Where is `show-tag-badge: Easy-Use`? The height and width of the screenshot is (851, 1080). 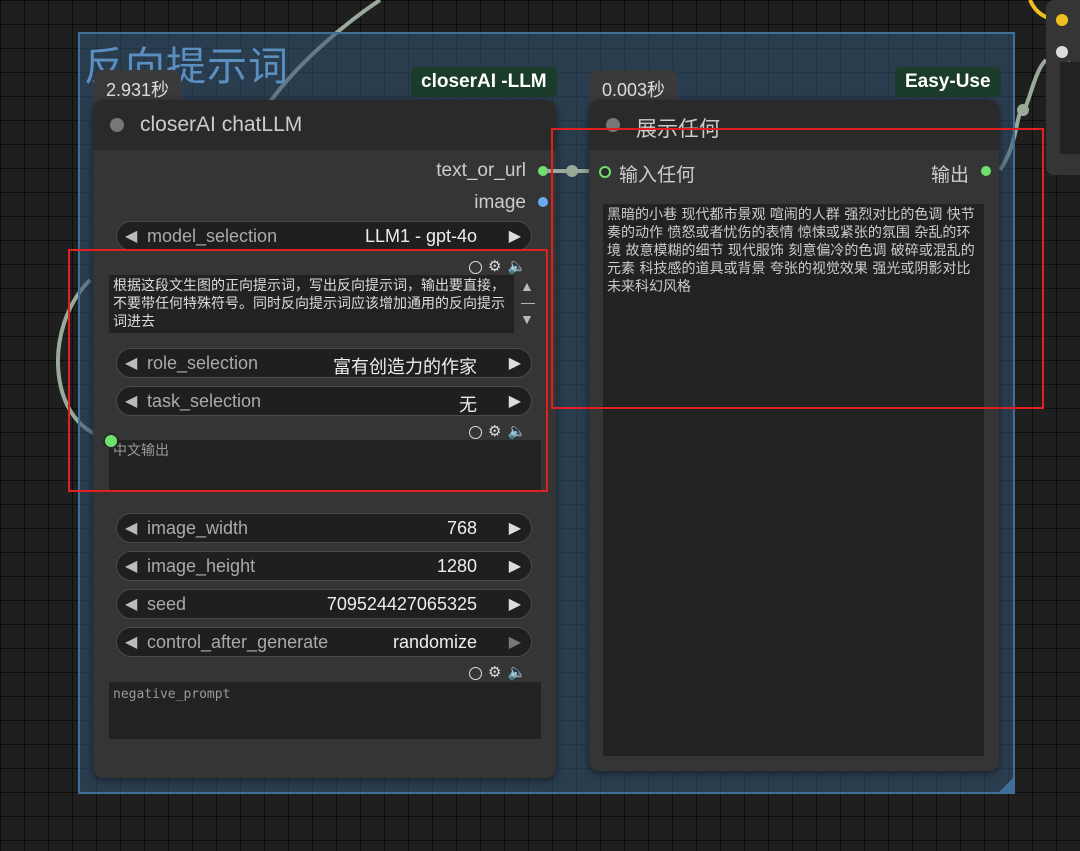
show-tag-badge: Easy-Use is located at coordinates (948, 82).